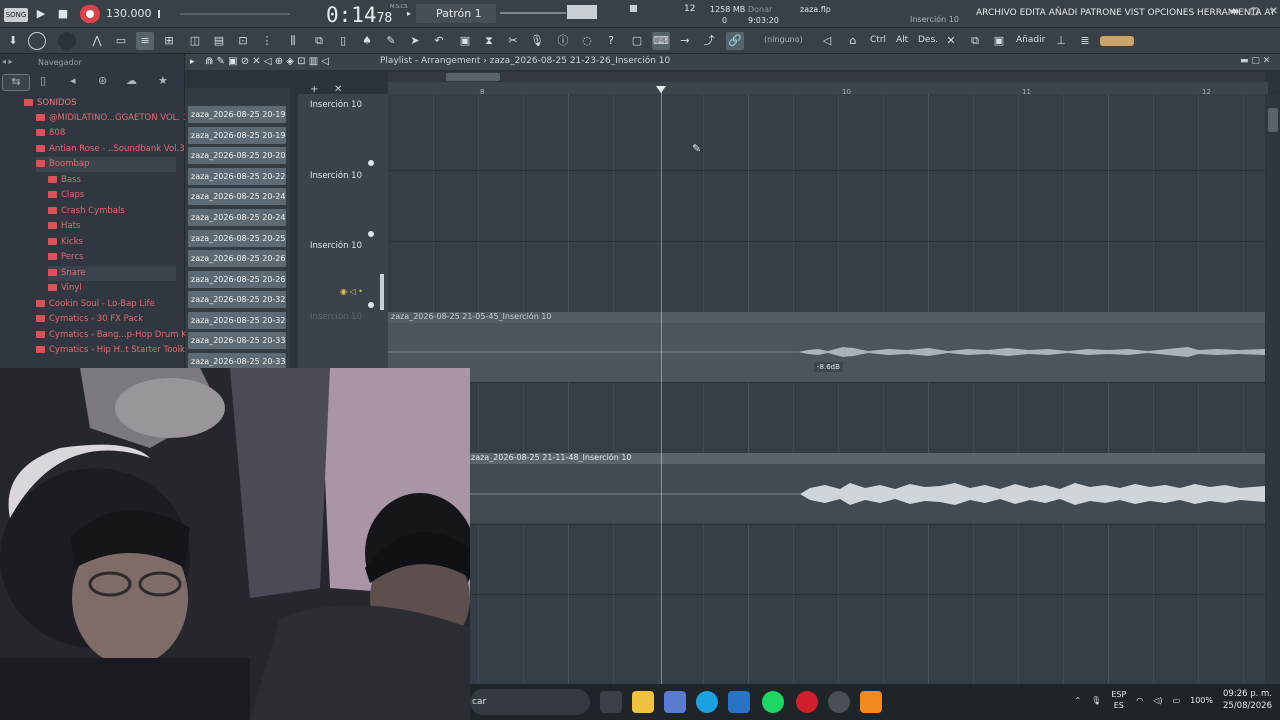 The image size is (1280, 720). What do you see at coordinates (807, 702) in the screenshot?
I see `opera-icon` at bounding box center [807, 702].